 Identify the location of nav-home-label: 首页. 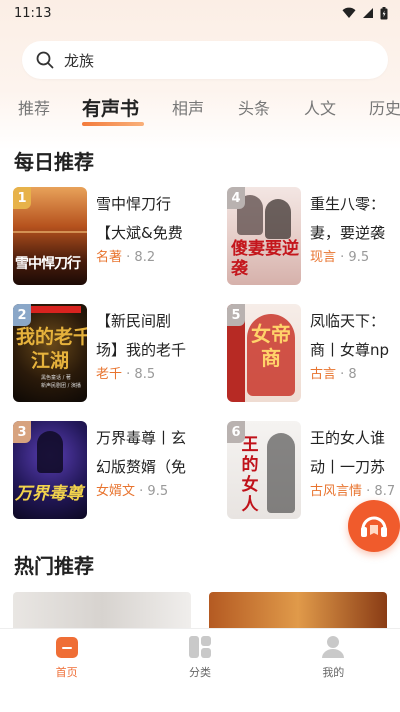
(66, 672).